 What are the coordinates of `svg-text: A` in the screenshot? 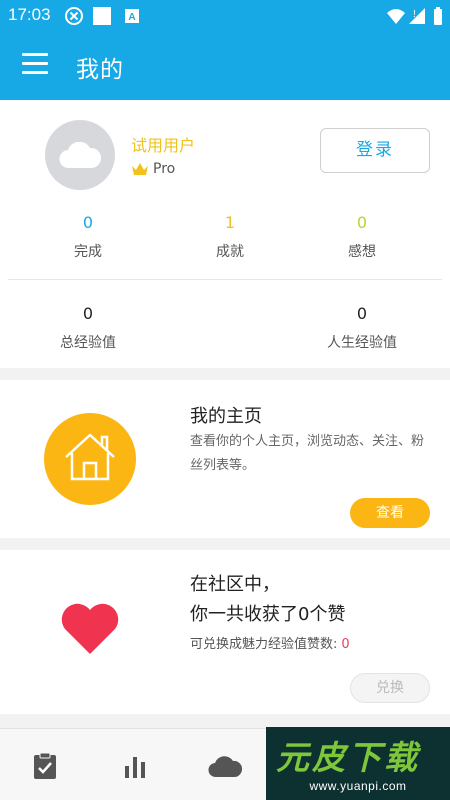 It's located at (131, 17).